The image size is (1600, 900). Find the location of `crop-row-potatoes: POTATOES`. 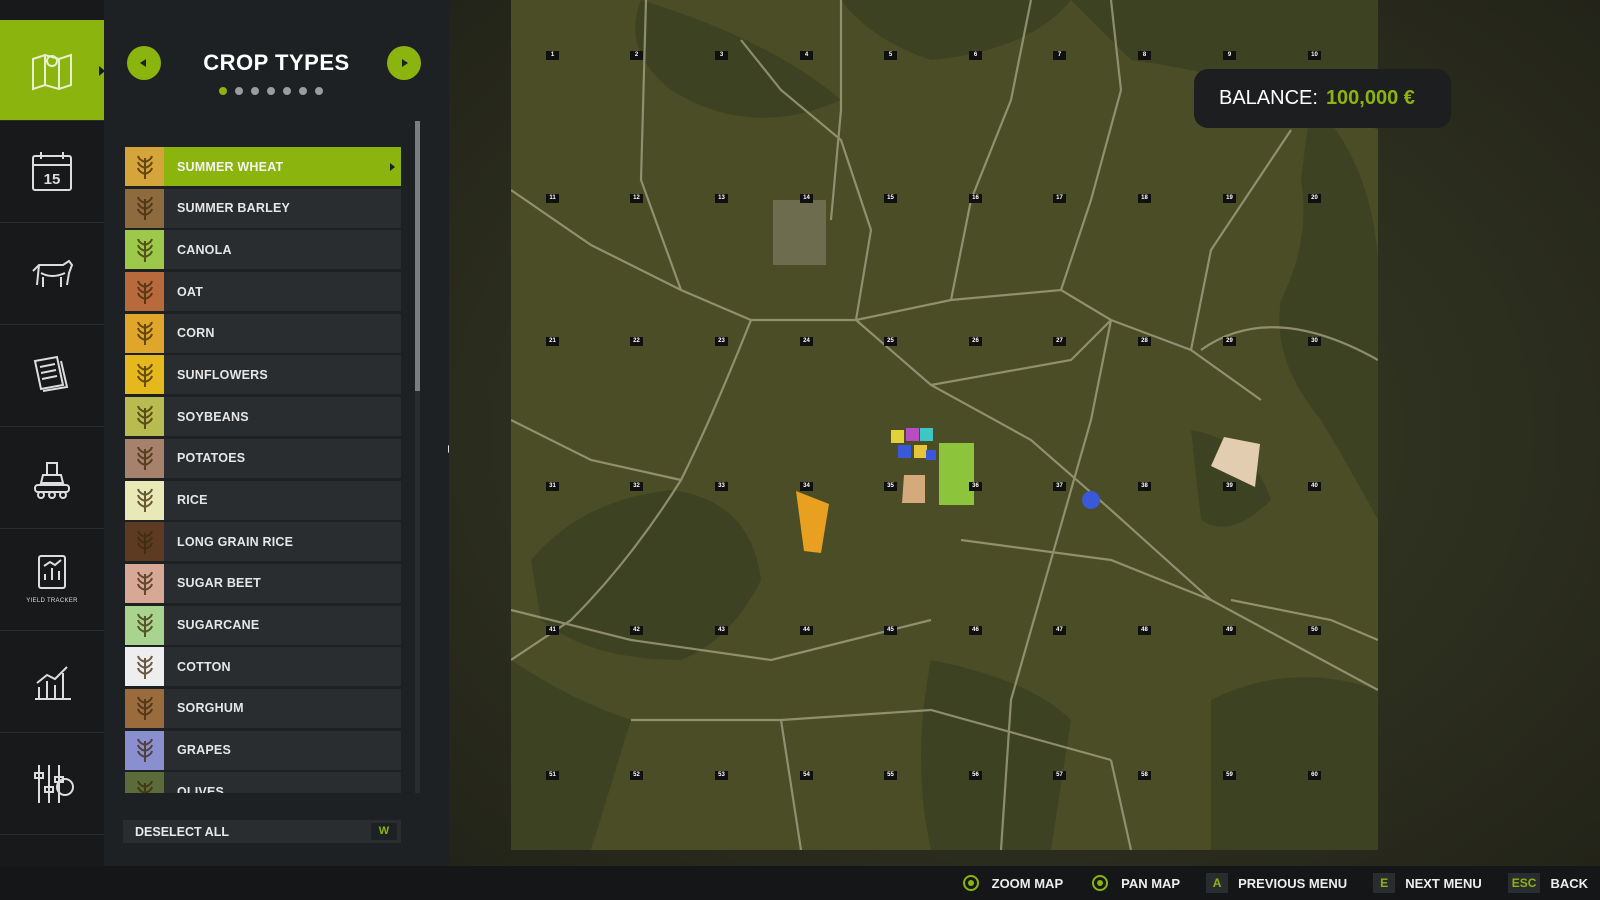

crop-row-potatoes: POTATOES is located at coordinates (263, 458).